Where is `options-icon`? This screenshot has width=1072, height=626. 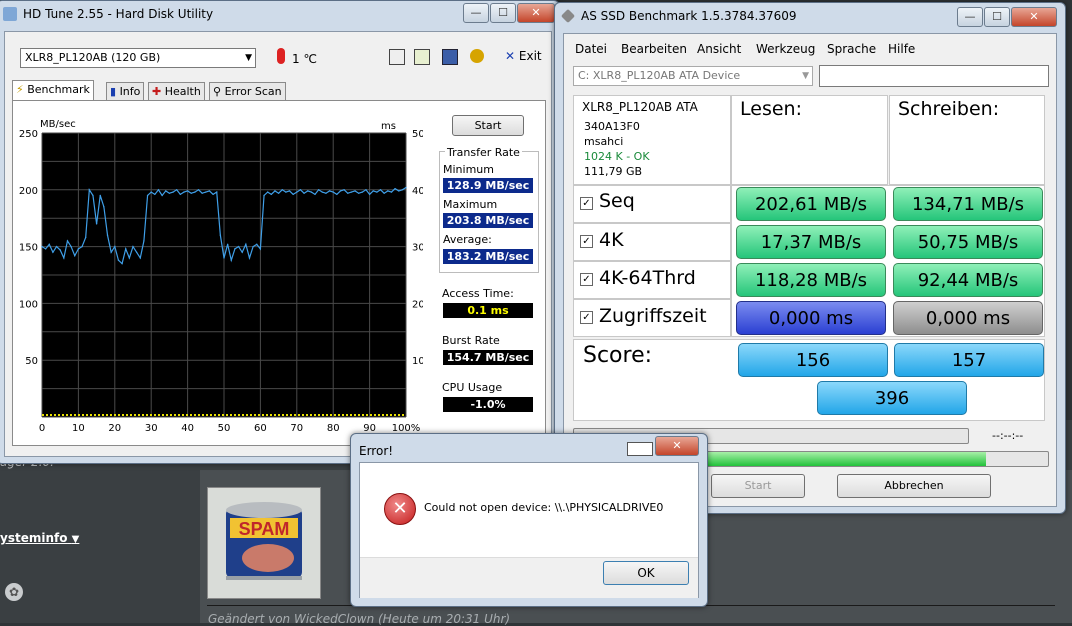 options-icon is located at coordinates (477, 56).